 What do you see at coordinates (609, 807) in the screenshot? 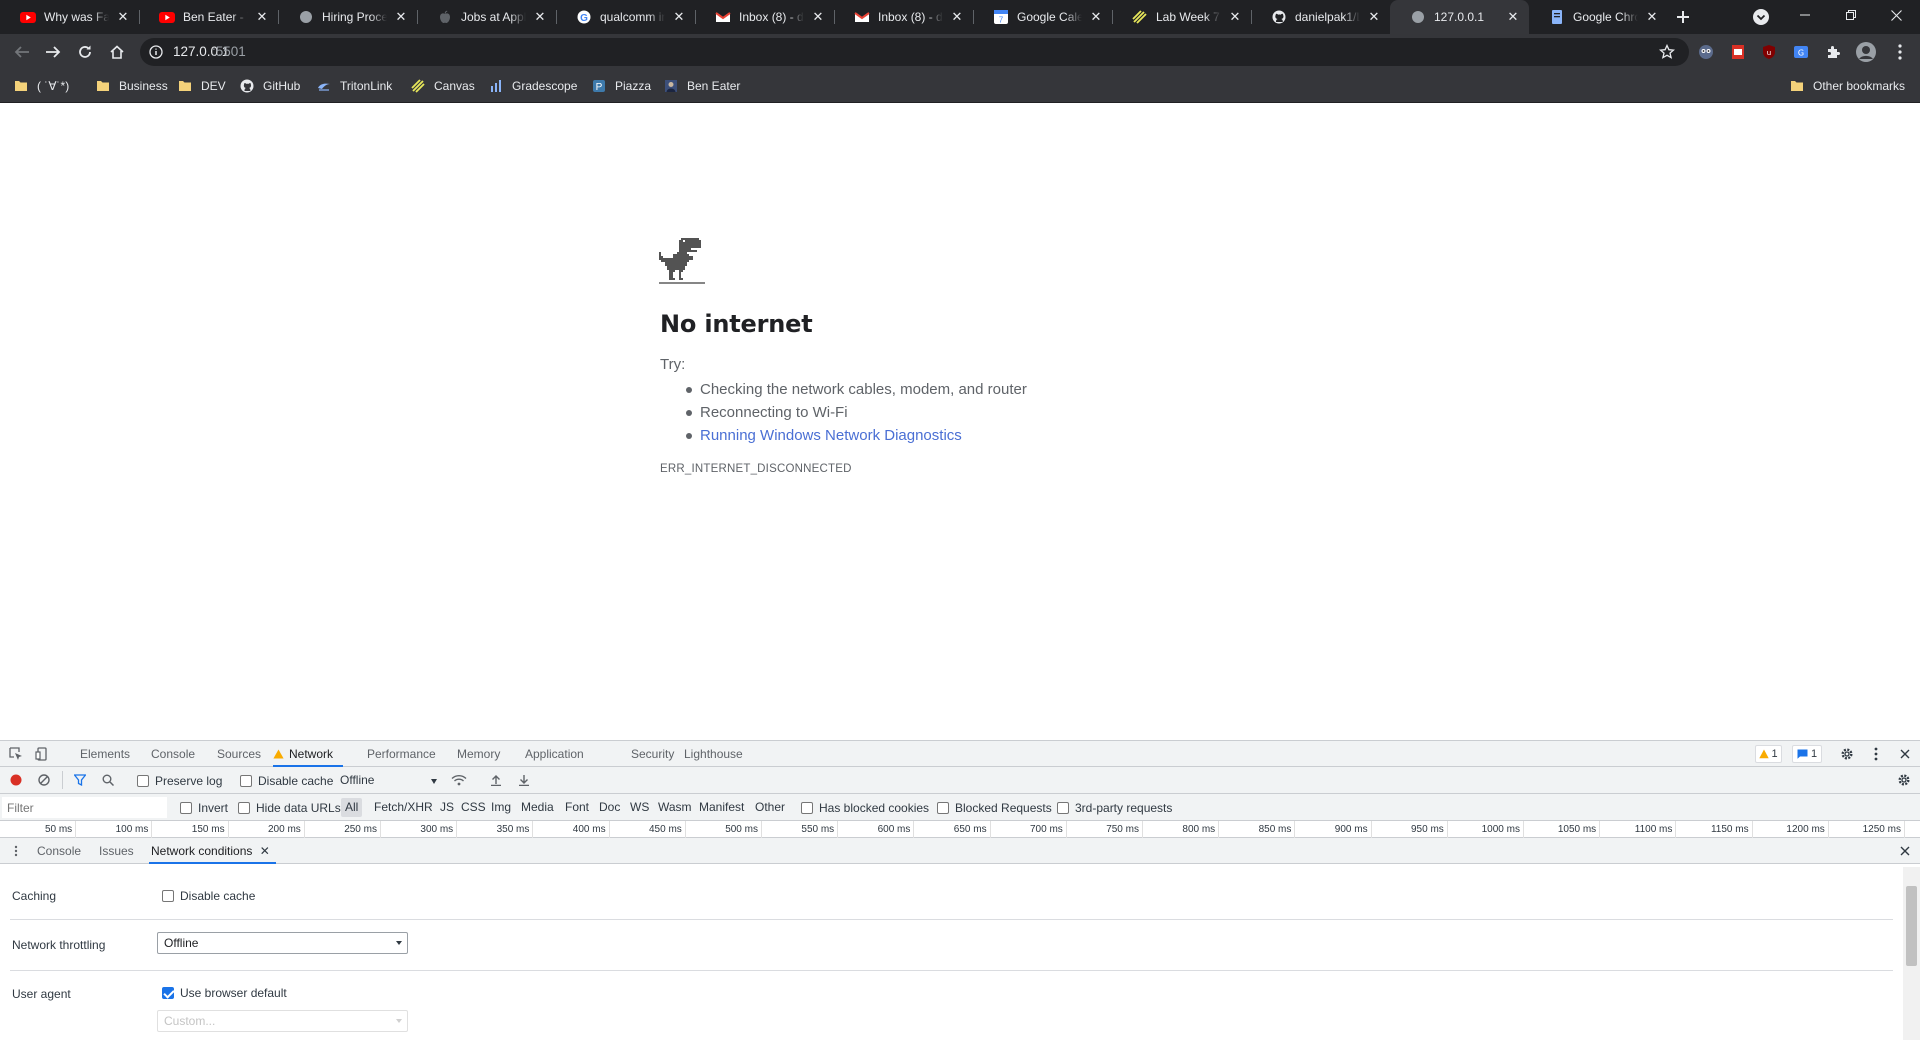
I see `type-filter-doc: Doc` at bounding box center [609, 807].